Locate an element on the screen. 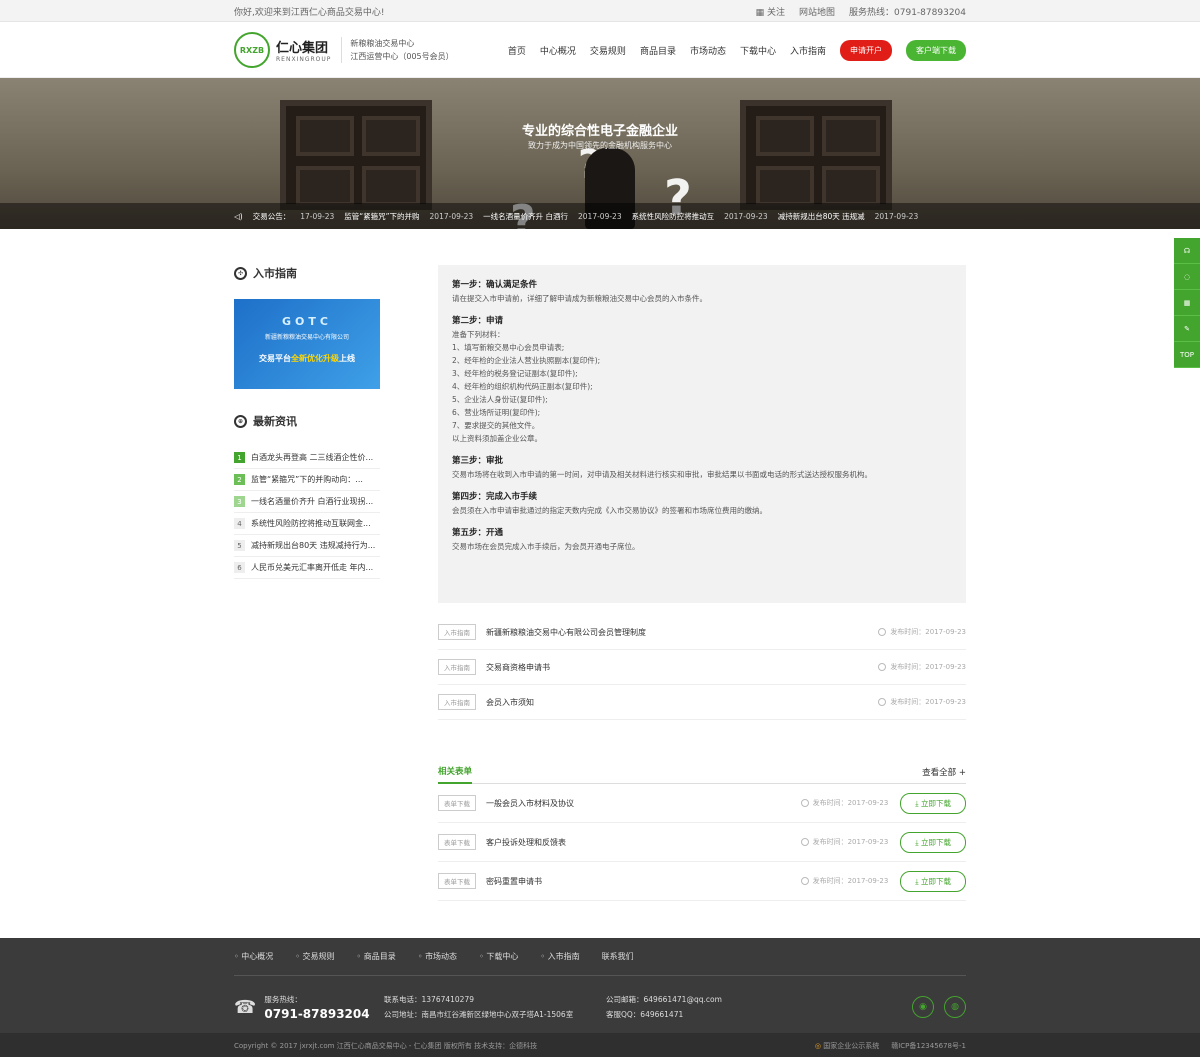  nav-catalog: 商品目录 is located at coordinates (658, 50).